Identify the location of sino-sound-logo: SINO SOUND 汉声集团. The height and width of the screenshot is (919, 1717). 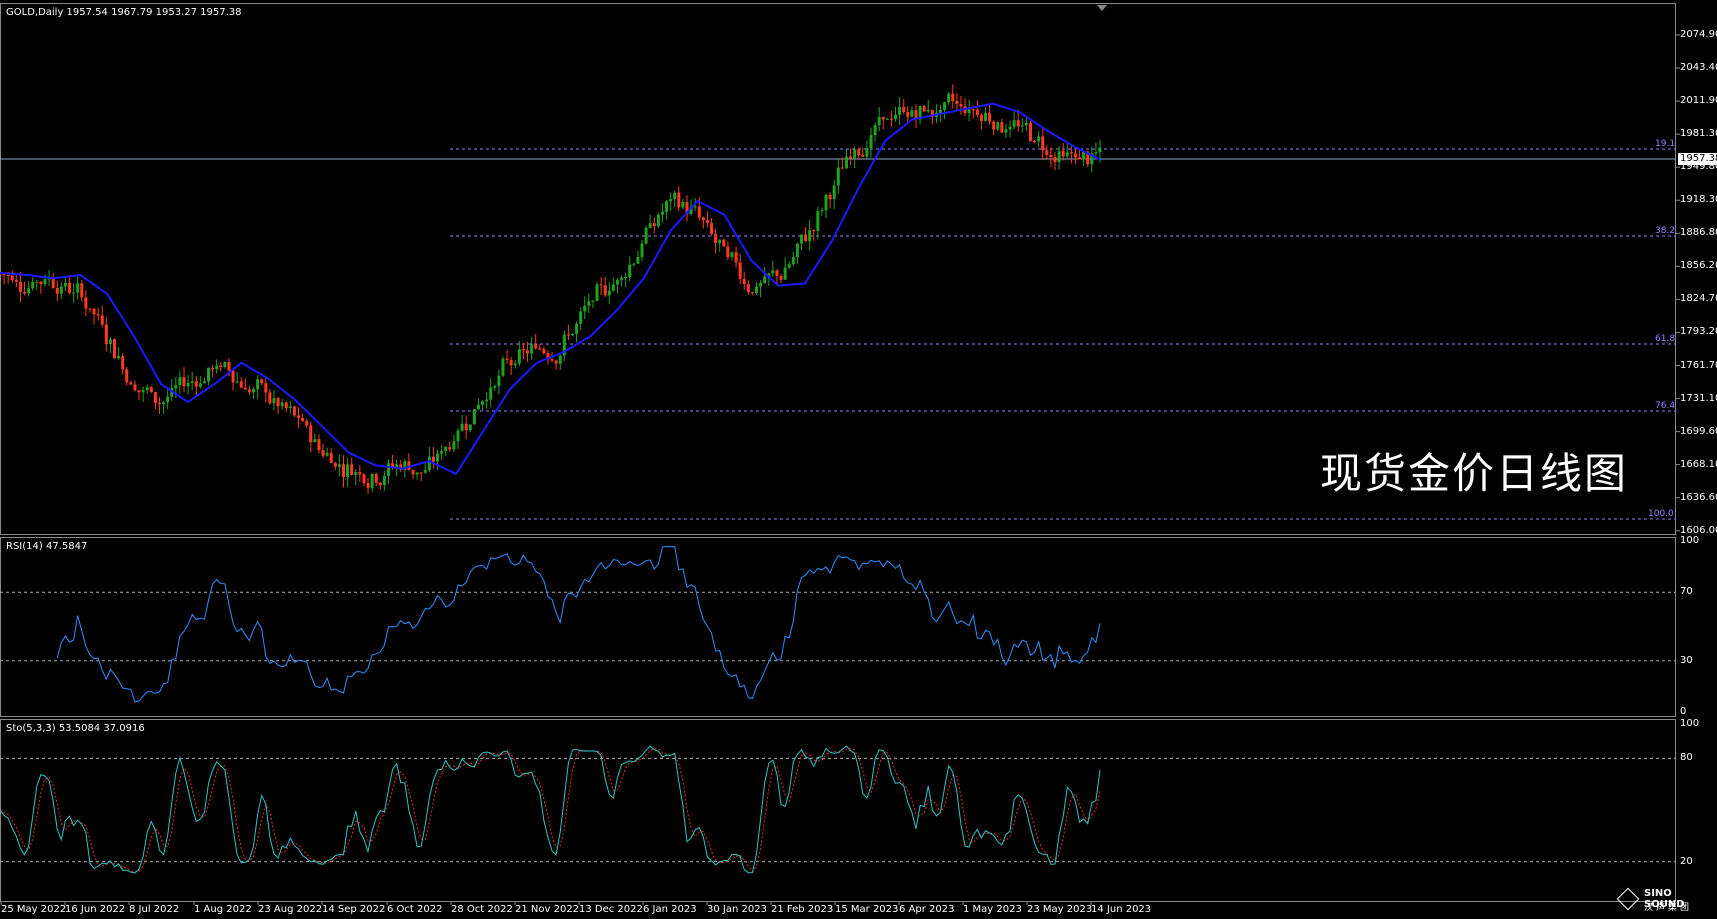
(1662, 900).